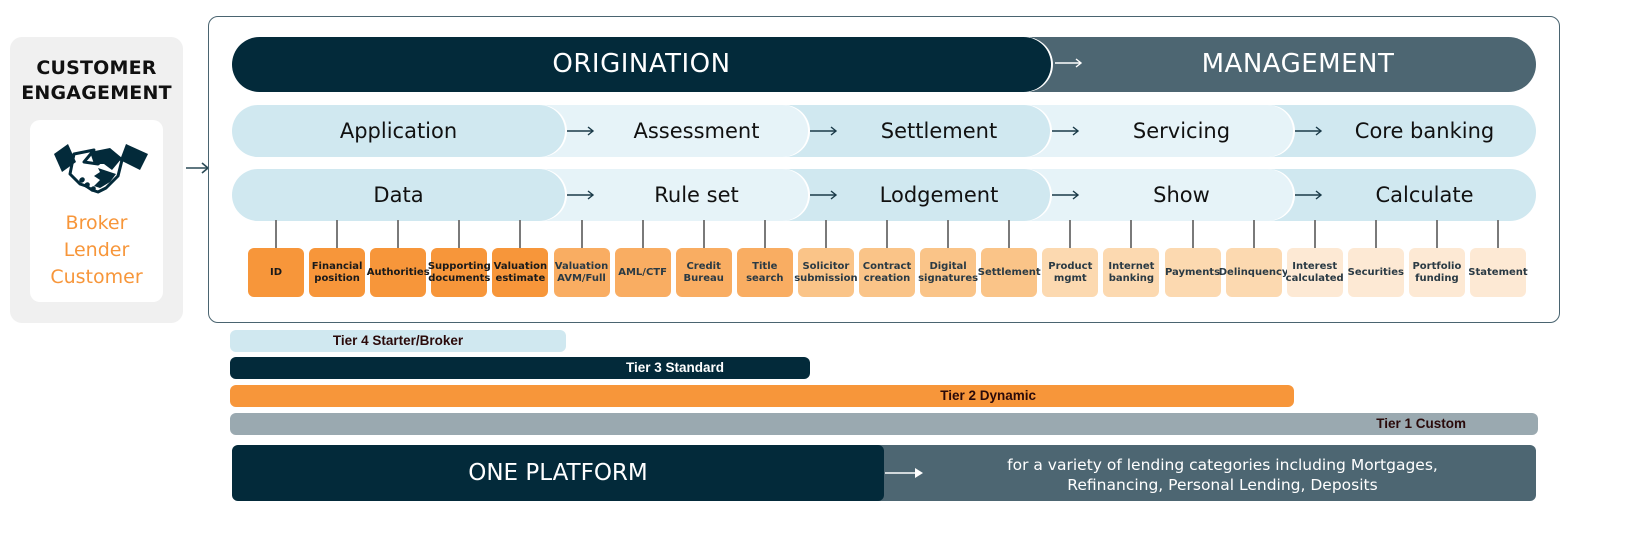  I want to click on role-broker: Broker, so click(96, 223).